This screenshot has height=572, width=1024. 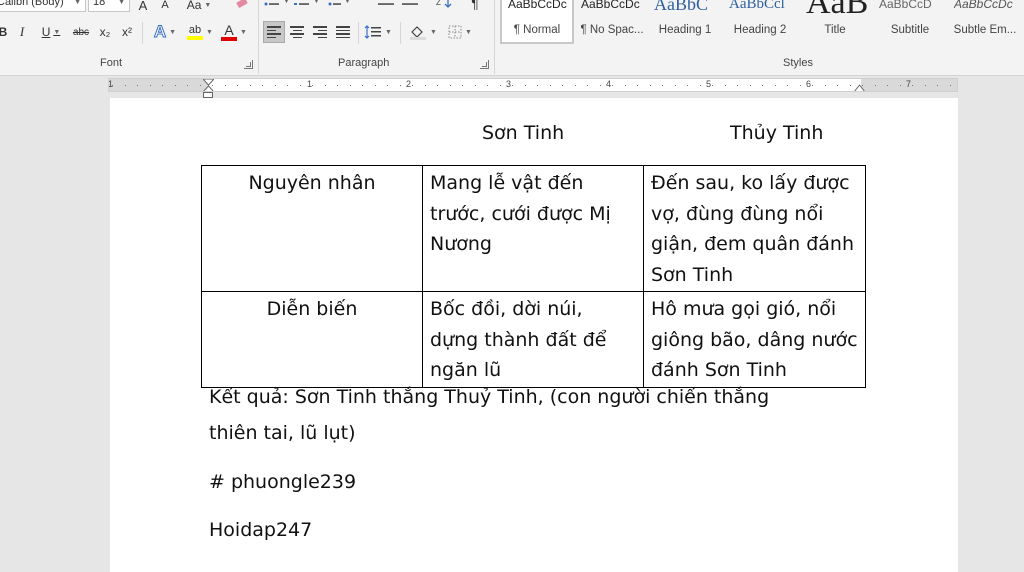 I want to click on paragraph-dialog-launcher-icon, so click(x=484, y=64).